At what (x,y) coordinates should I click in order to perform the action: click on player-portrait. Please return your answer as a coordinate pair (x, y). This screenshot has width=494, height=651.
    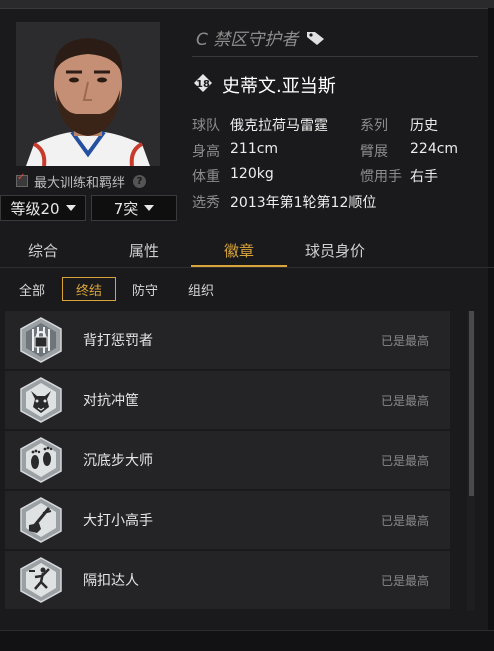
    Looking at the image, I should click on (88, 94).